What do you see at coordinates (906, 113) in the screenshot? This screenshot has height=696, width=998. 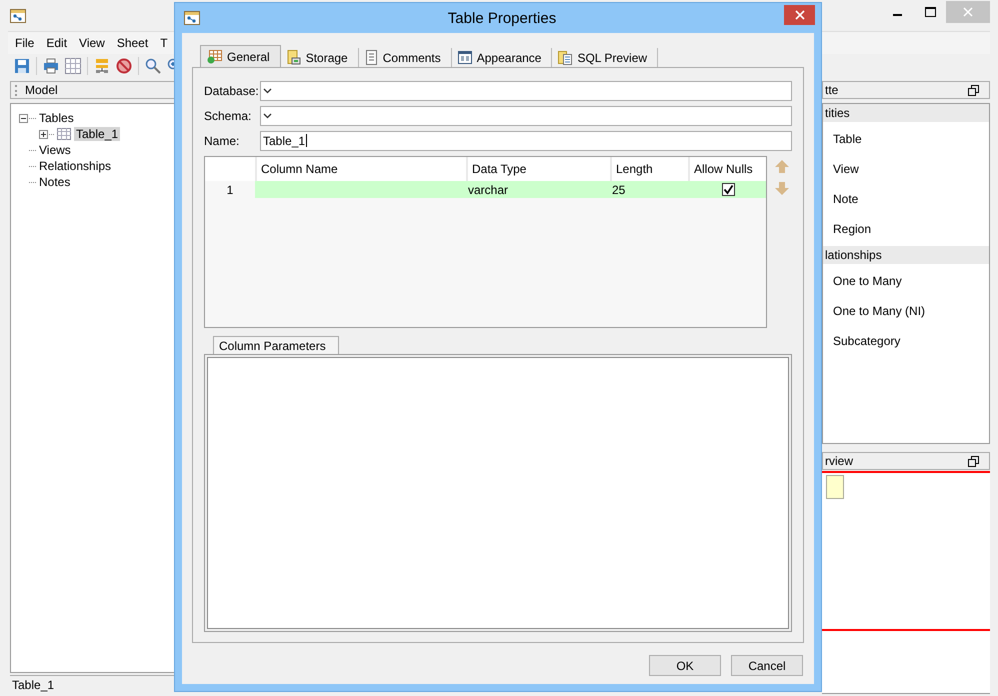 I see `palette-section-header: tities` at bounding box center [906, 113].